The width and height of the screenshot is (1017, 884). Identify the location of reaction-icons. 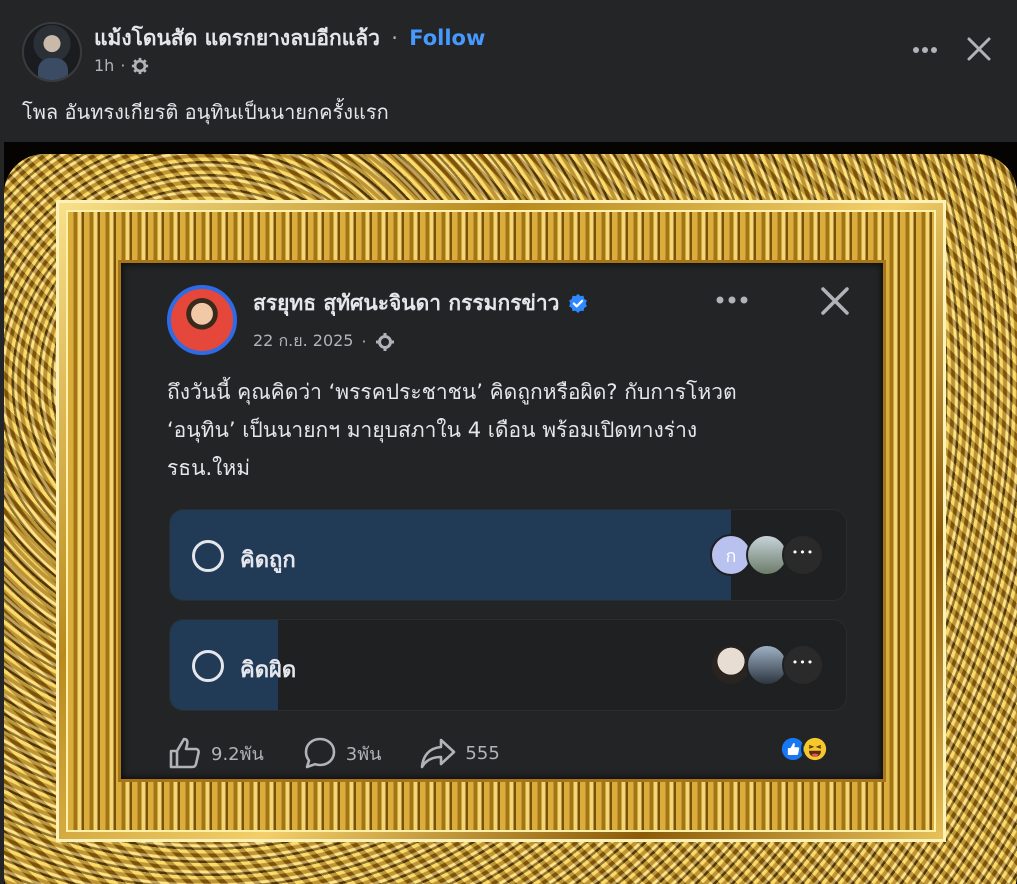
(804, 749).